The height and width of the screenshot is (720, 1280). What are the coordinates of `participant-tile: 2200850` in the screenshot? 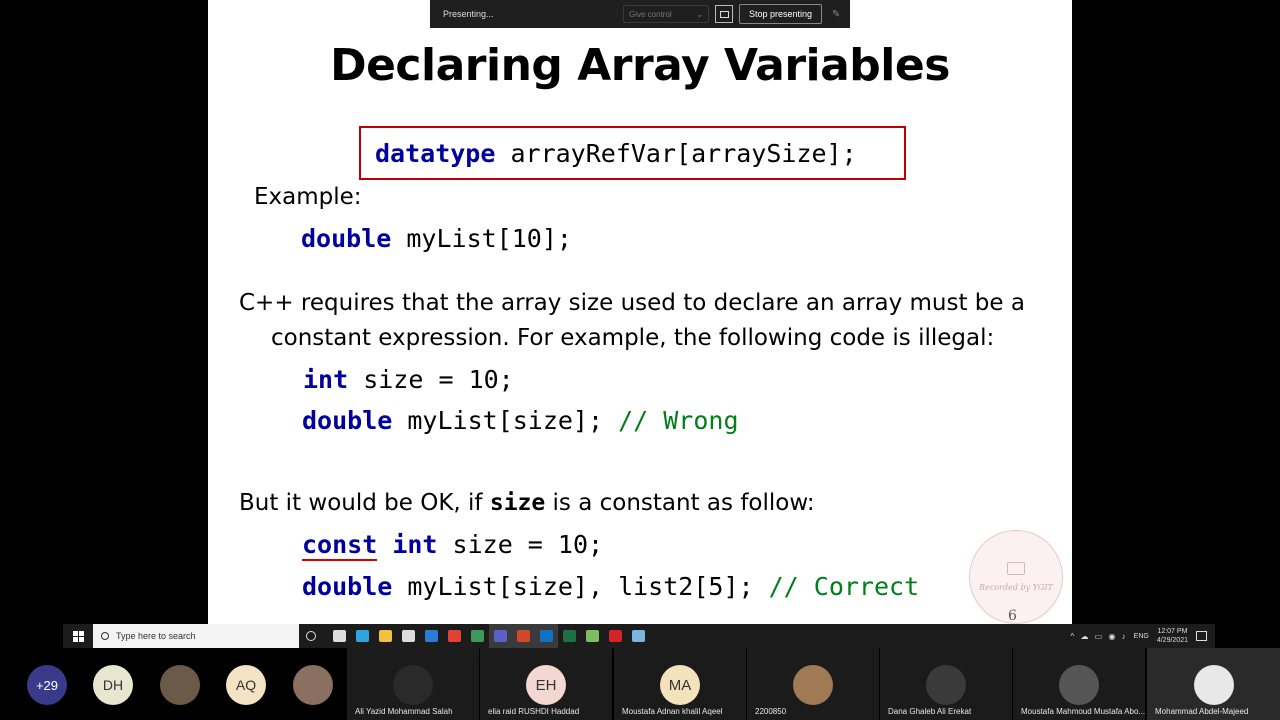 It's located at (813, 684).